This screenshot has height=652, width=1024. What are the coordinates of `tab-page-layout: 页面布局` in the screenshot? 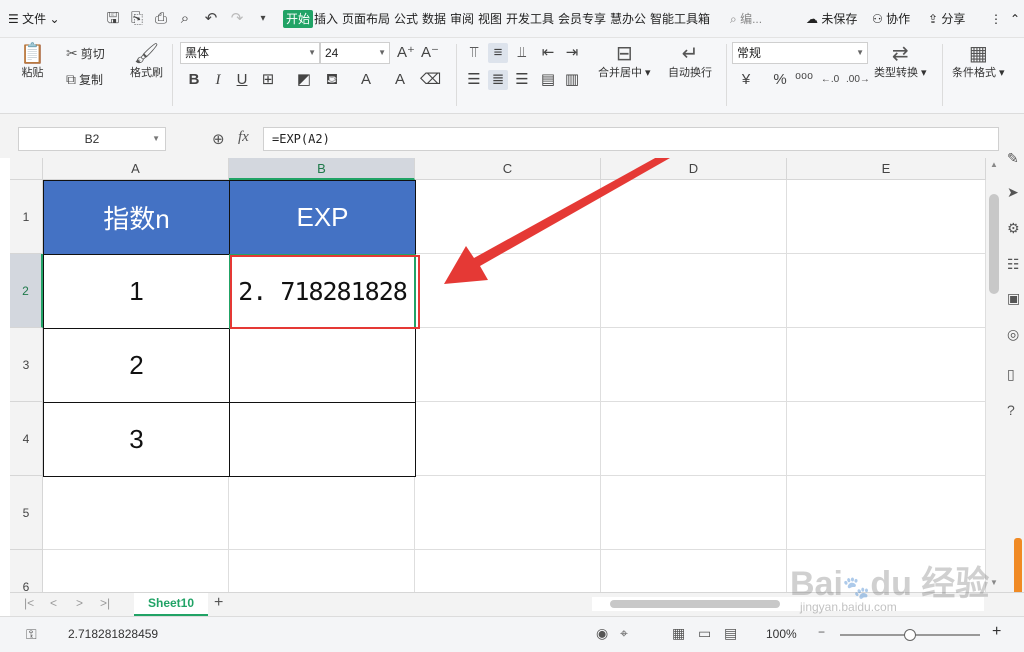 It's located at (366, 19).